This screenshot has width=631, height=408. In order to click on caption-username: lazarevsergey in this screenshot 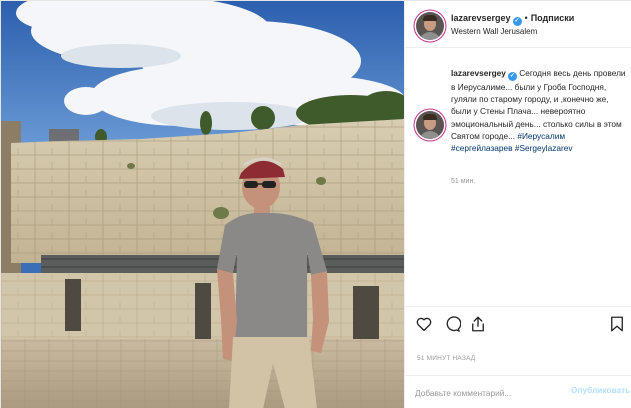, I will do `click(478, 73)`.